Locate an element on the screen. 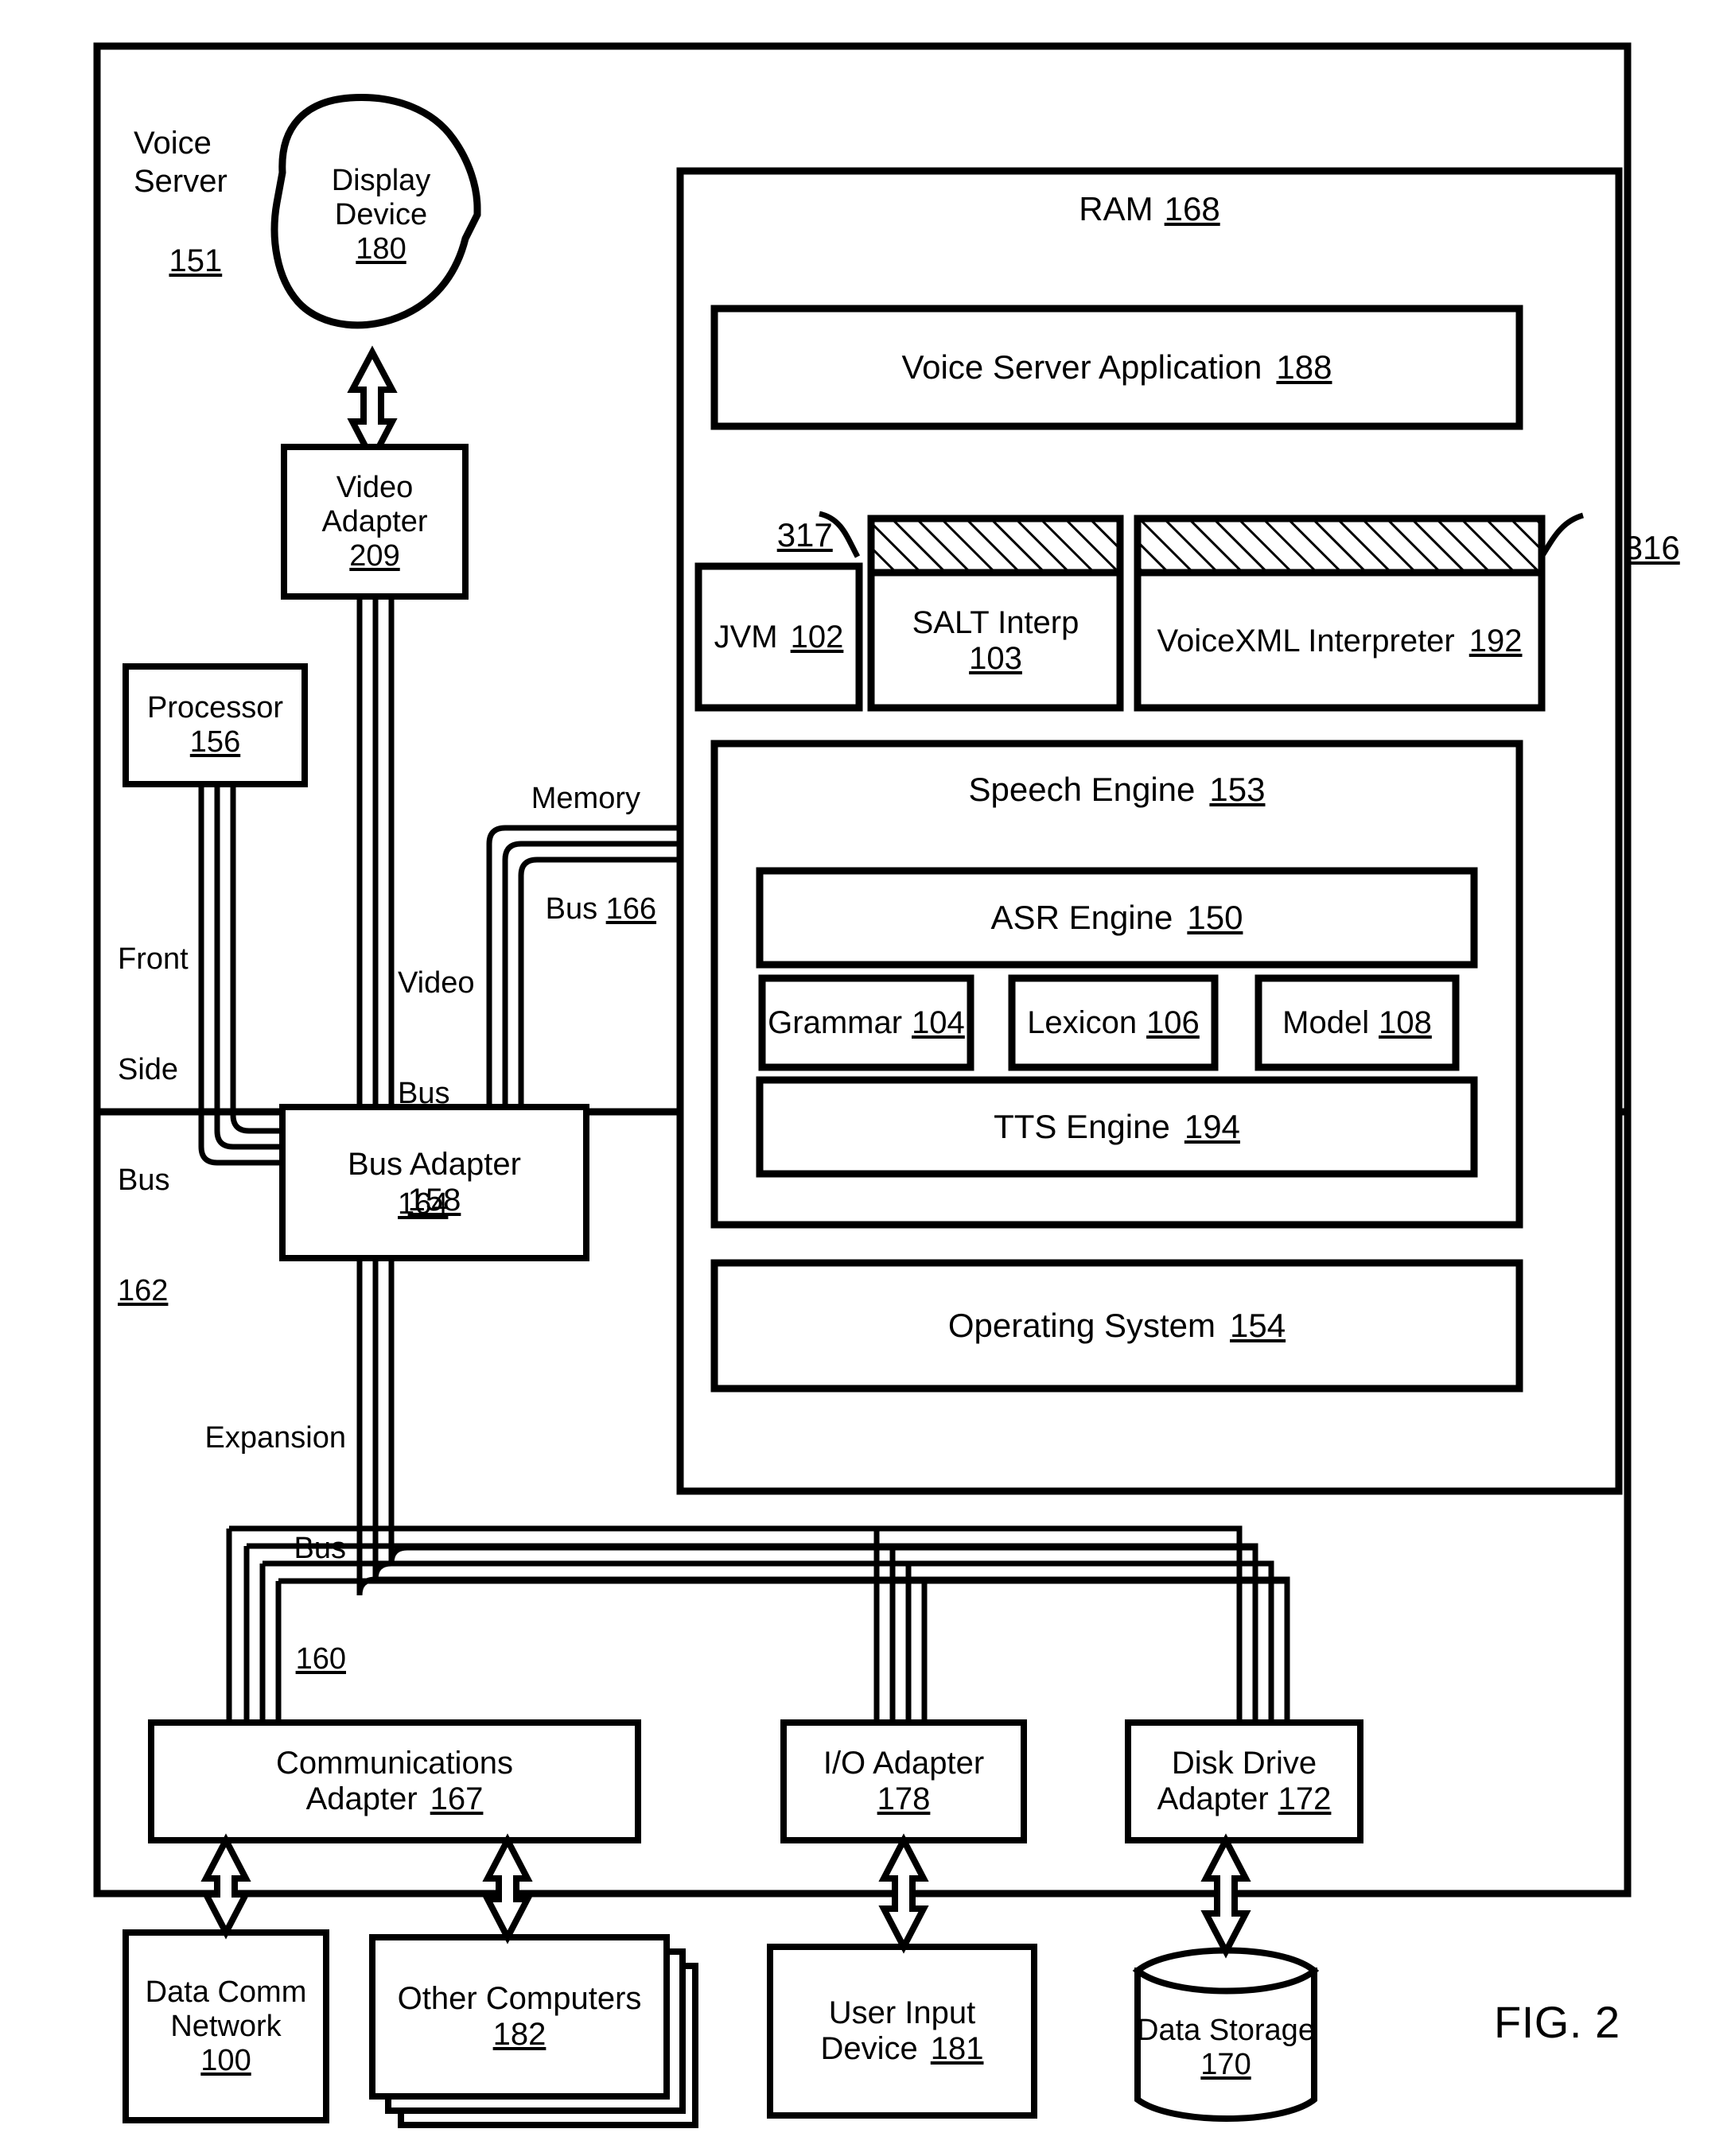  asr-engine-box is located at coordinates (1117, 918).